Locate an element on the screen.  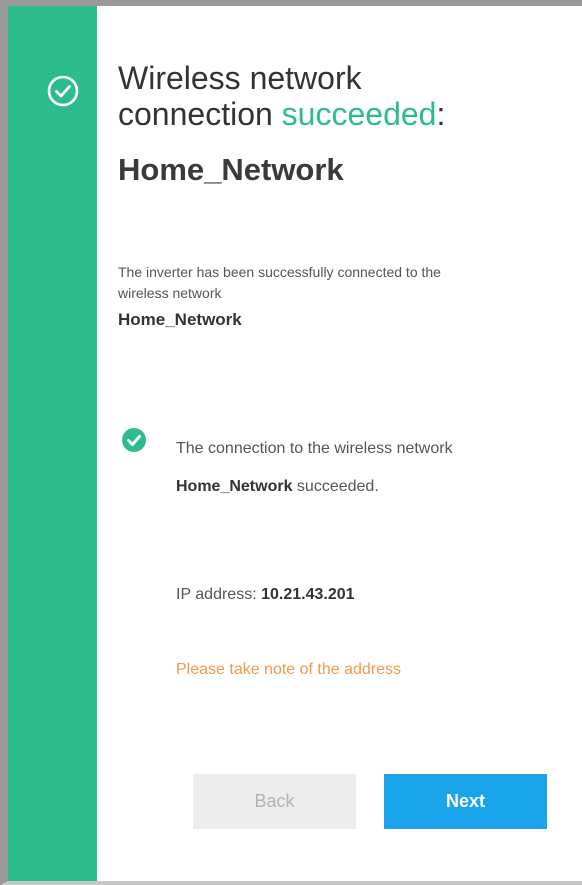
status-prefix: The connection to the wireless network is located at coordinates (314, 448).